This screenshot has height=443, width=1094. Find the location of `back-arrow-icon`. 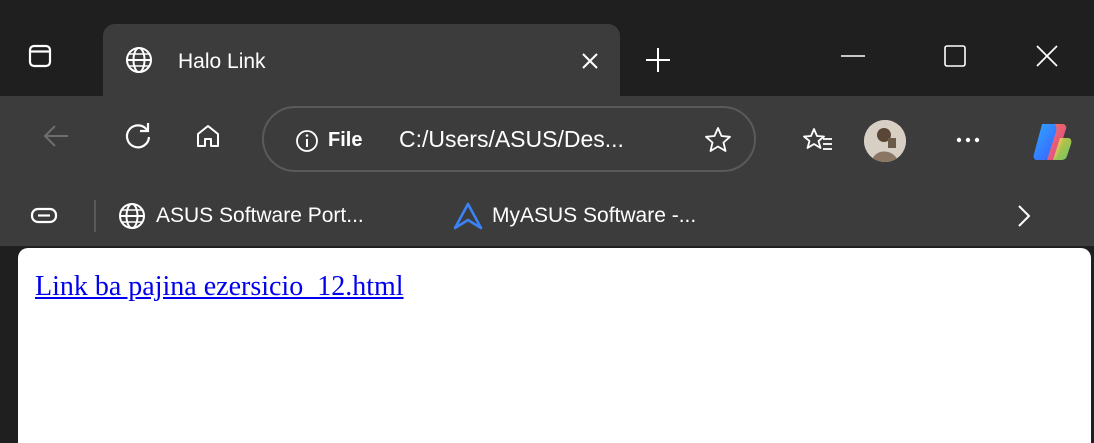

back-arrow-icon is located at coordinates (56, 136).